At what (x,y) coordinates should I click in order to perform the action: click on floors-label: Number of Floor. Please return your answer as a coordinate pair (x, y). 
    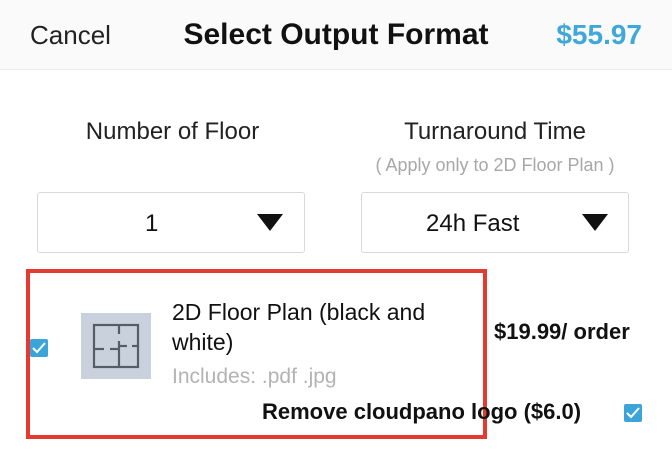
    Looking at the image, I should click on (172, 131).